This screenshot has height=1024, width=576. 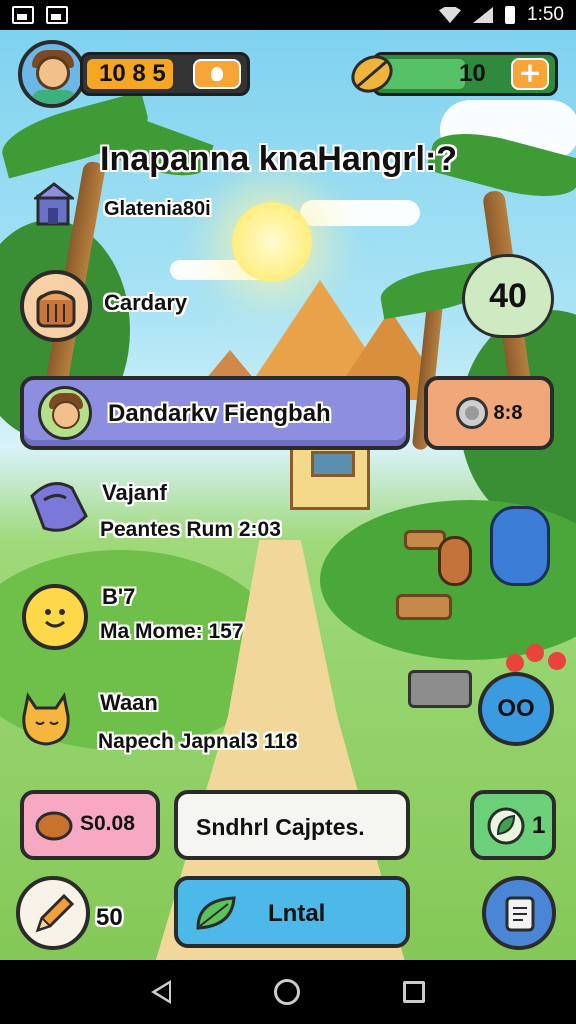 I want to click on status-bar: 1:50, so click(x=288, y=15).